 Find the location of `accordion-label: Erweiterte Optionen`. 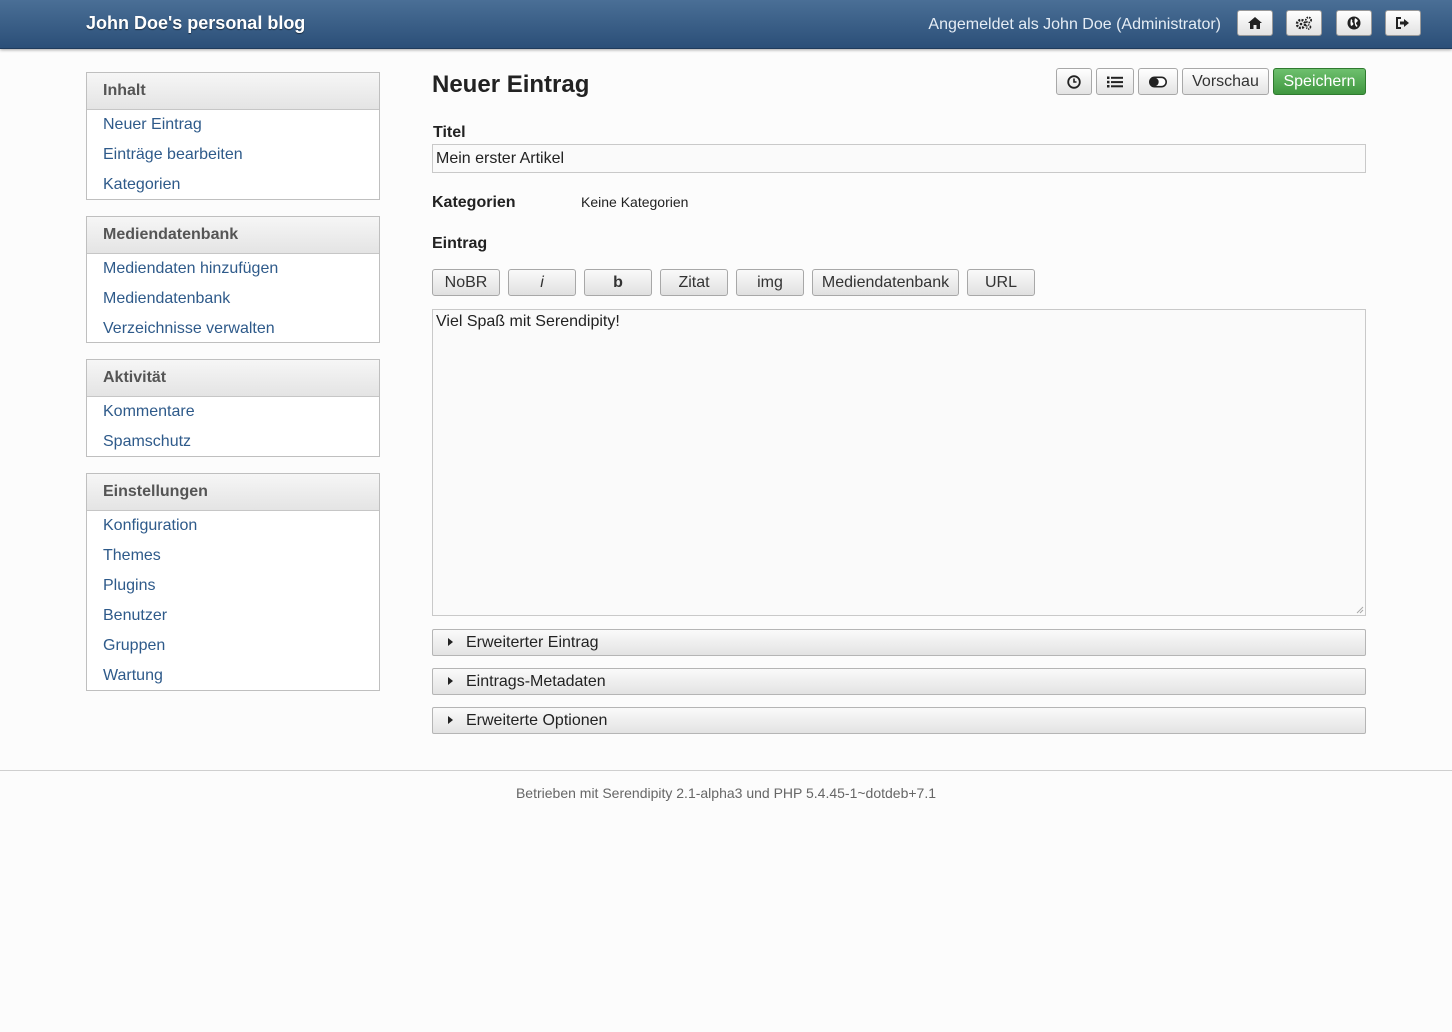

accordion-label: Erweiterte Optionen is located at coordinates (537, 720).